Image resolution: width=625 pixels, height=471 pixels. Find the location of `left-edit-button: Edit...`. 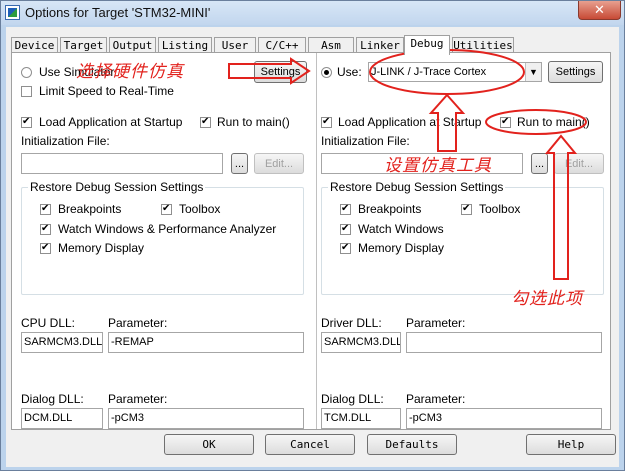

left-edit-button: Edit... is located at coordinates (279, 163).